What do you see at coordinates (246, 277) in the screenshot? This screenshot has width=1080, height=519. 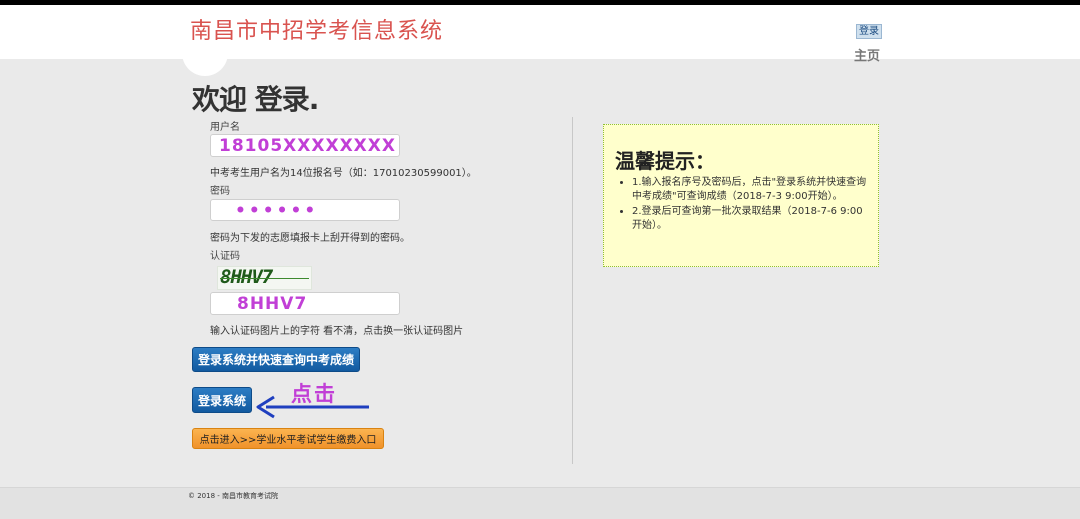 I see `captcha-image-text: 8HHV7` at bounding box center [246, 277].